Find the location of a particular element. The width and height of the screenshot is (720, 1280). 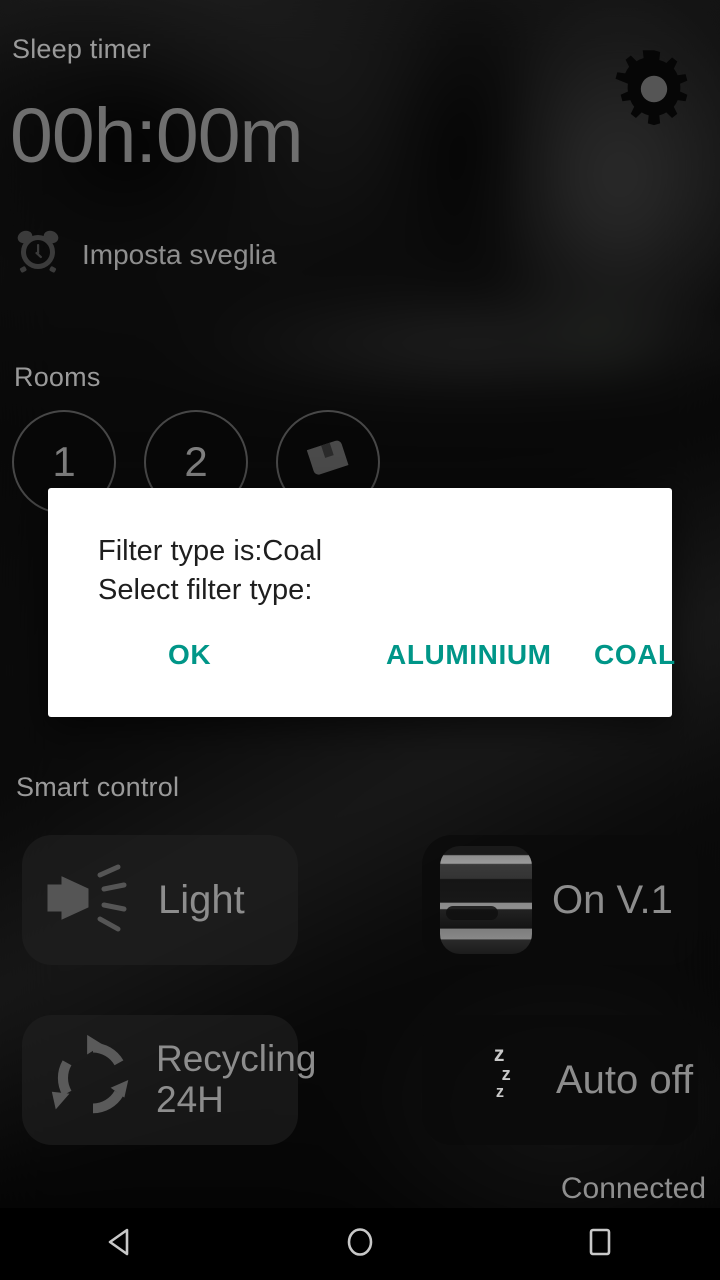

room-label: 1 is located at coordinates (64, 461).